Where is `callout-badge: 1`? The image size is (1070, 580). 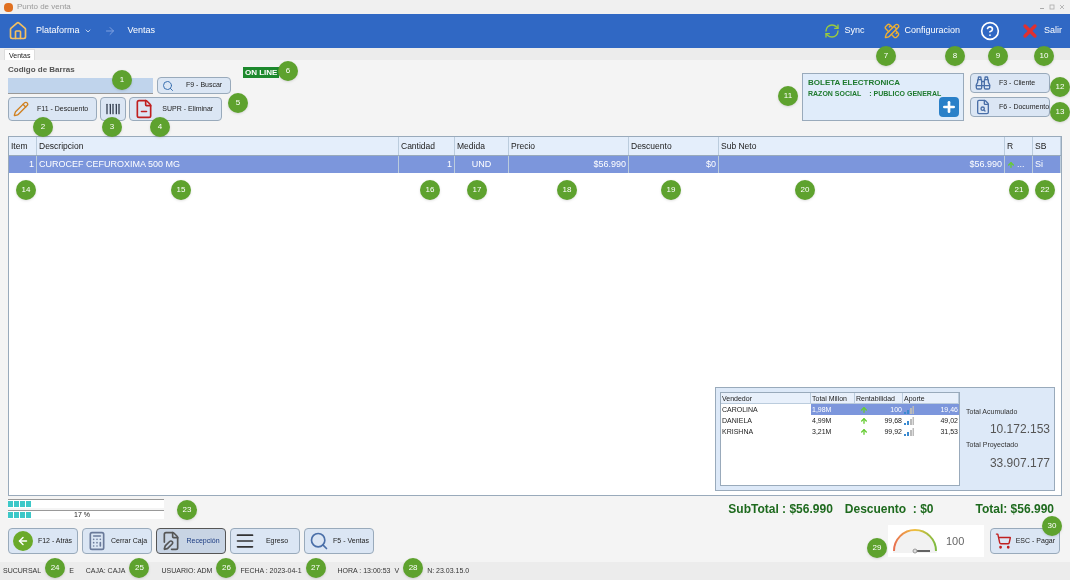 callout-badge: 1 is located at coordinates (122, 80).